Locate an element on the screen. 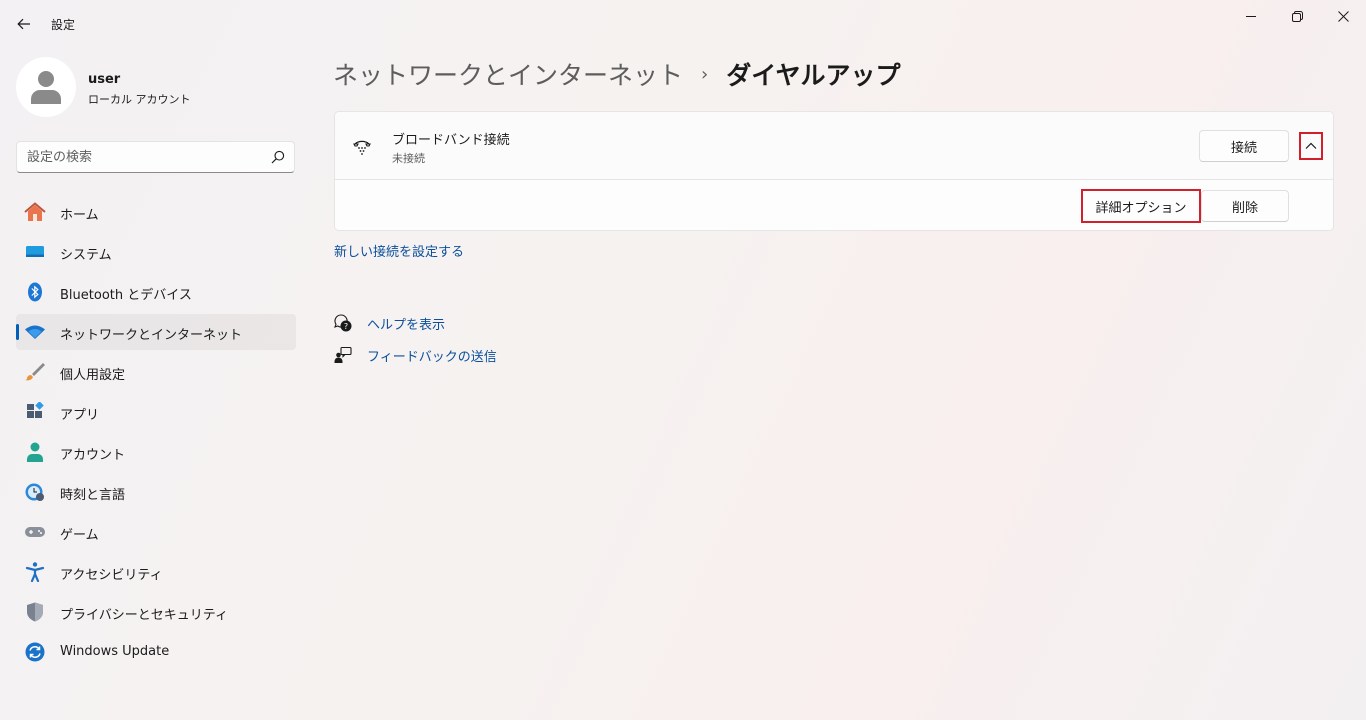 The image size is (1366, 720). chevron-up-icon is located at coordinates (1311, 145).